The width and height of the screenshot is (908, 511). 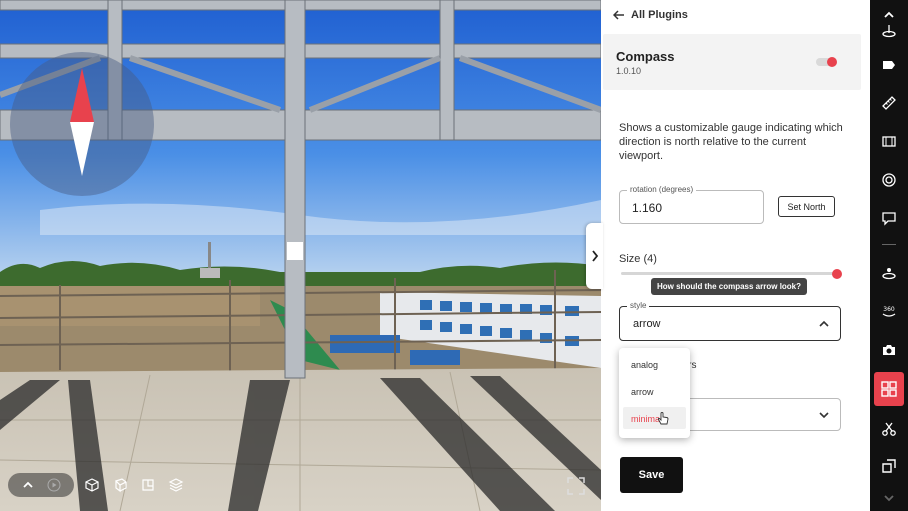 I want to click on rotation-field: rotation (degrees) 1.160, so click(x=691, y=204).